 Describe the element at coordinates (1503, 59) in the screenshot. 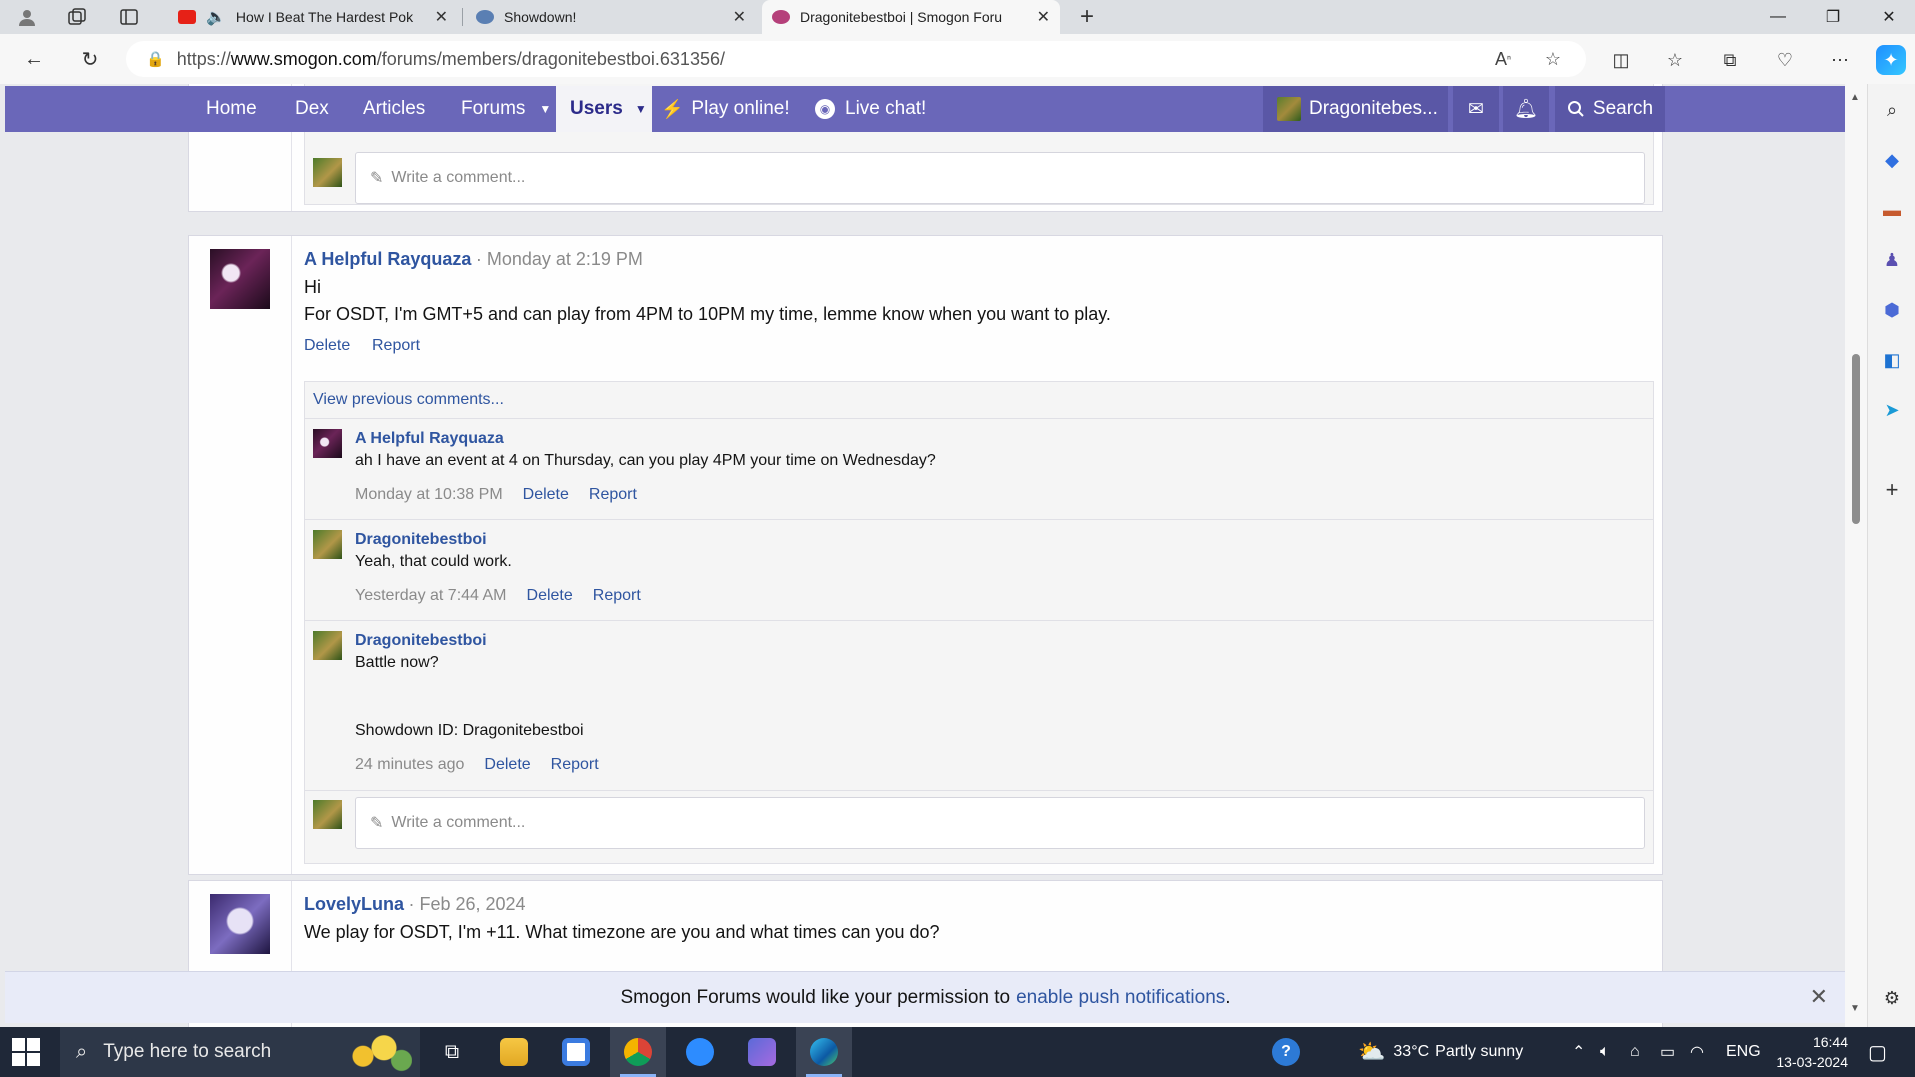

I see `read-aloud-icon: Aⁿ` at that location.